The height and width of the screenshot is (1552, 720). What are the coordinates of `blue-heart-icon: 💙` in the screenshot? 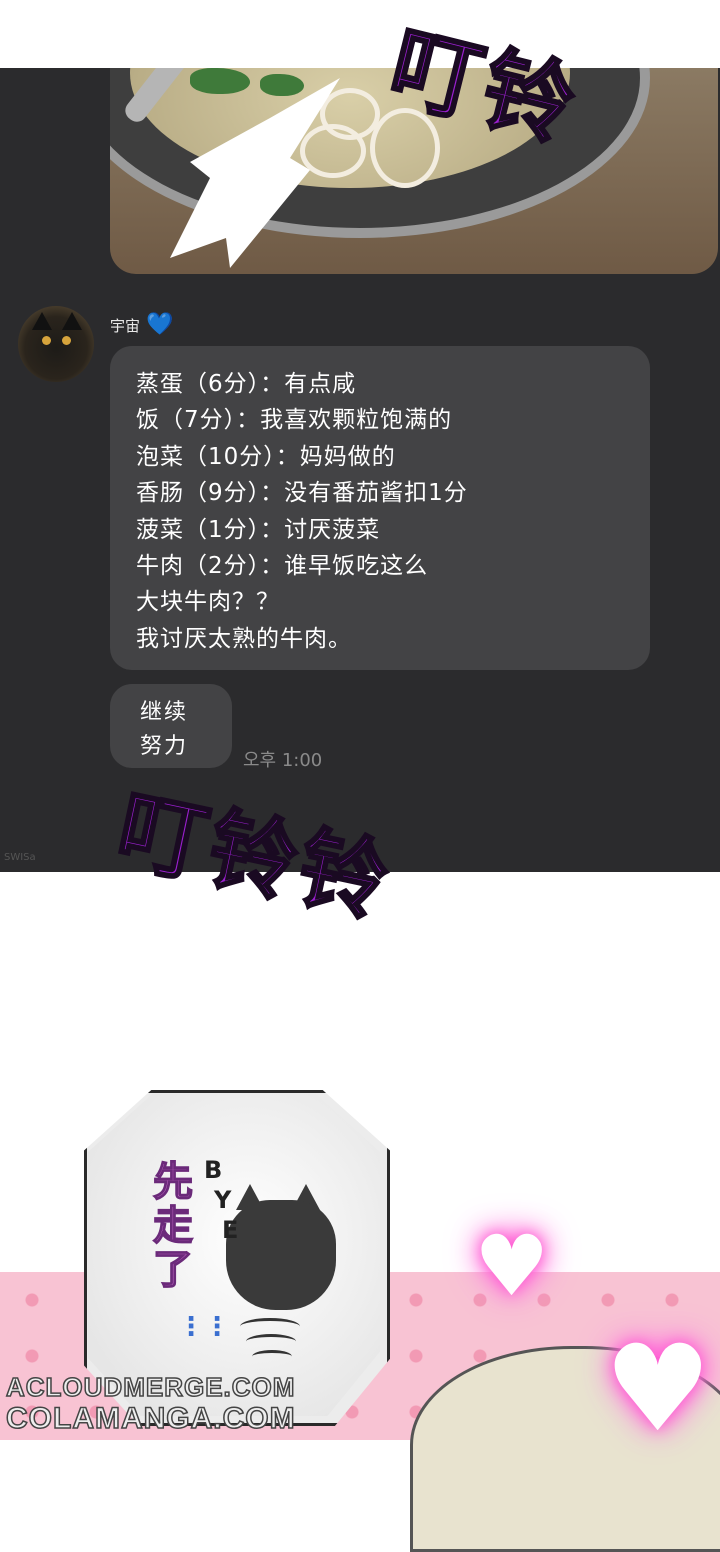 It's located at (160, 324).